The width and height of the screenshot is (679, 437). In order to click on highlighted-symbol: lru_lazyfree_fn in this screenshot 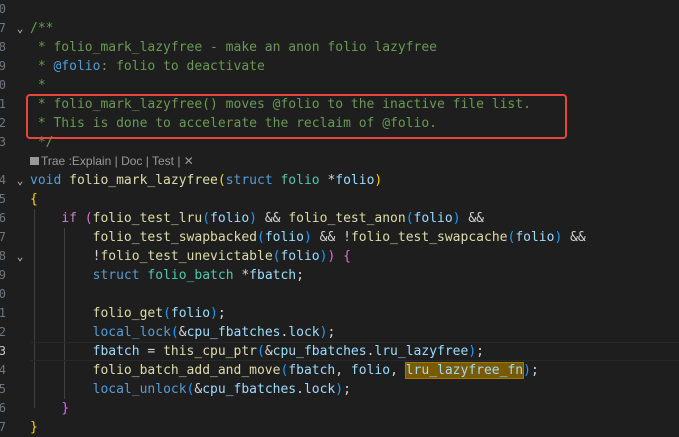, I will do `click(464, 370)`.